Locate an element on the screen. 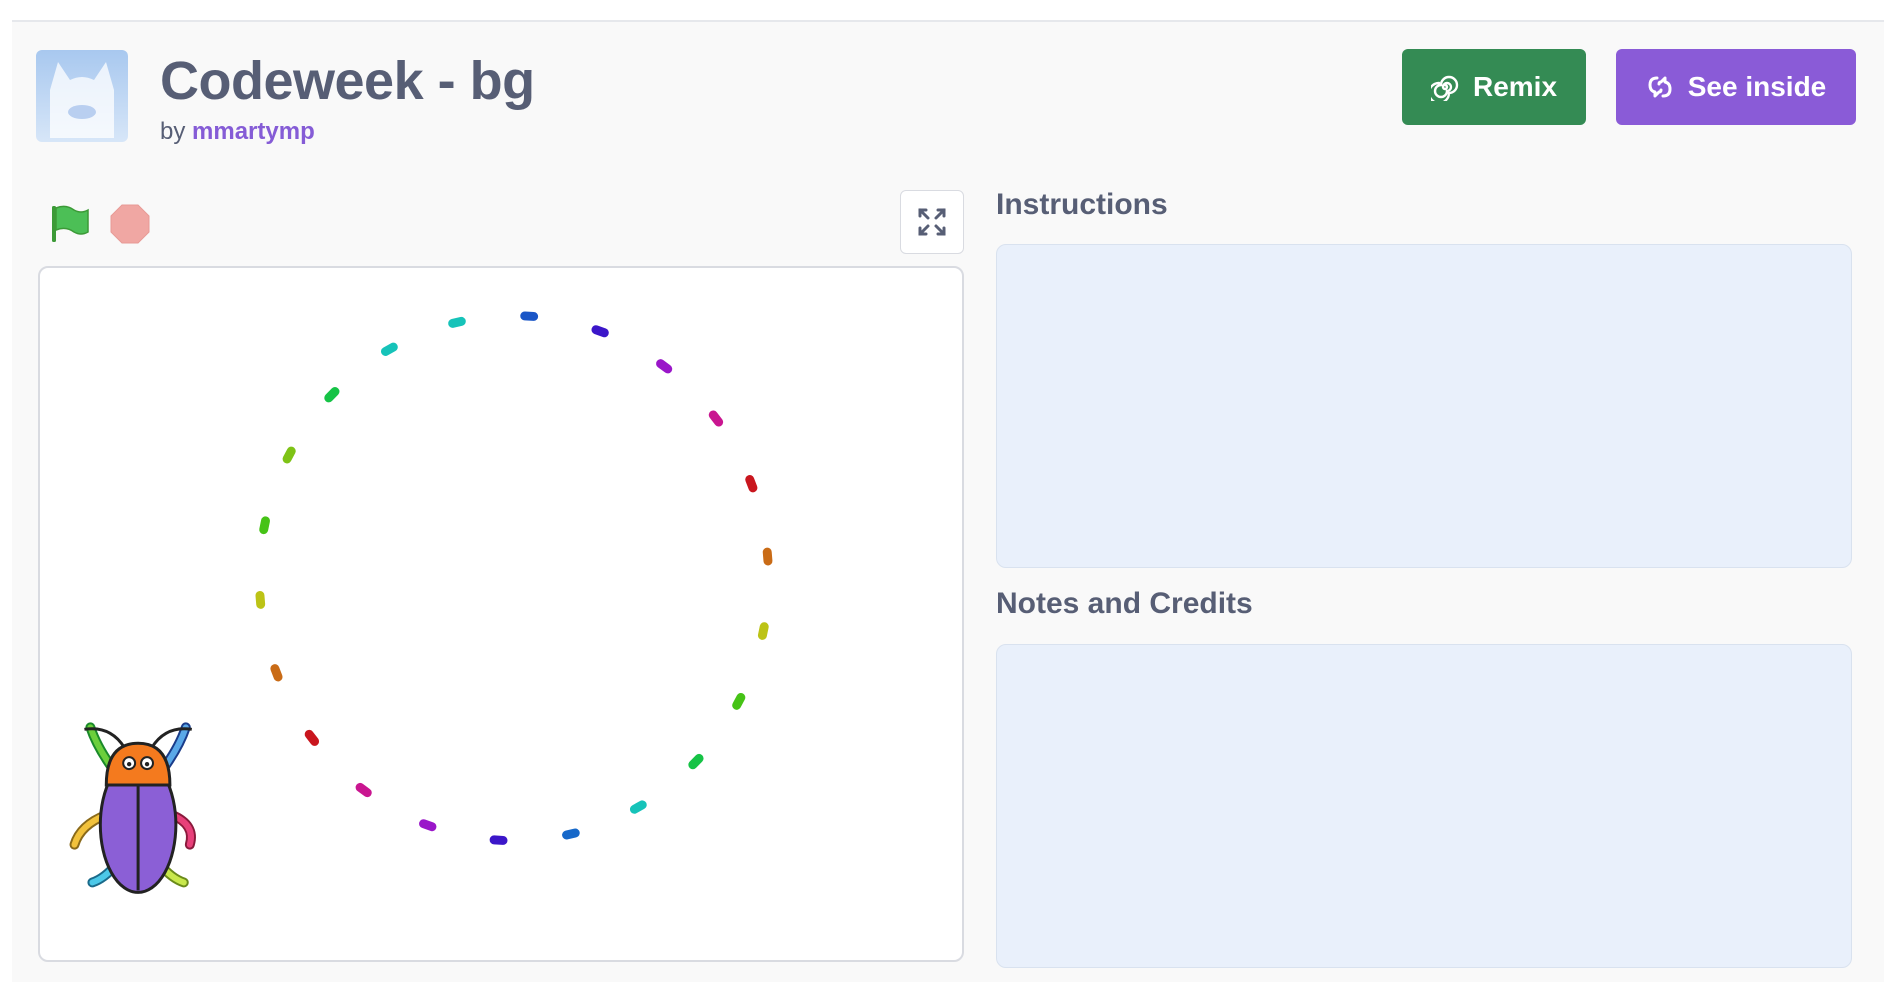  fullscreen-button is located at coordinates (932, 222).